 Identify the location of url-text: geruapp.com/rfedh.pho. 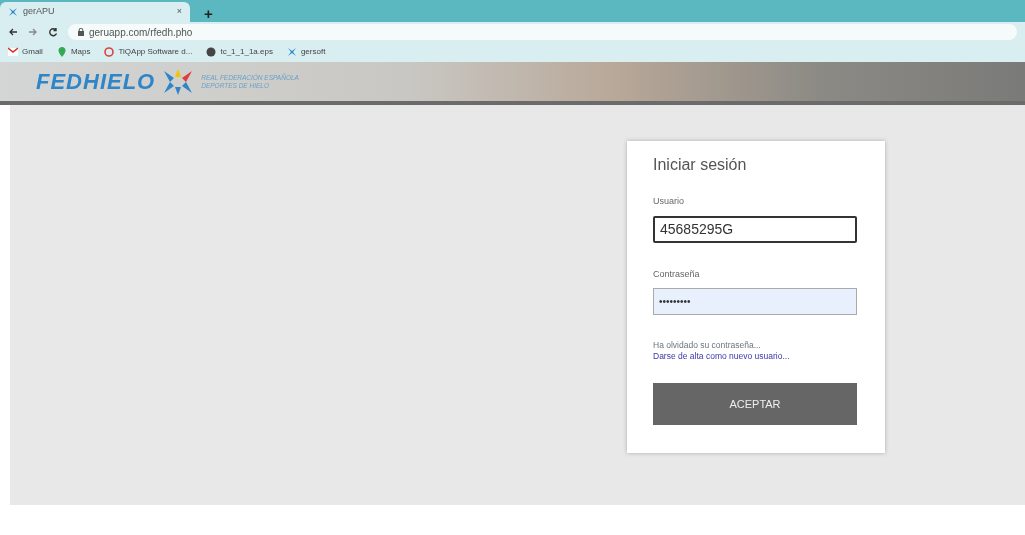
(141, 32).